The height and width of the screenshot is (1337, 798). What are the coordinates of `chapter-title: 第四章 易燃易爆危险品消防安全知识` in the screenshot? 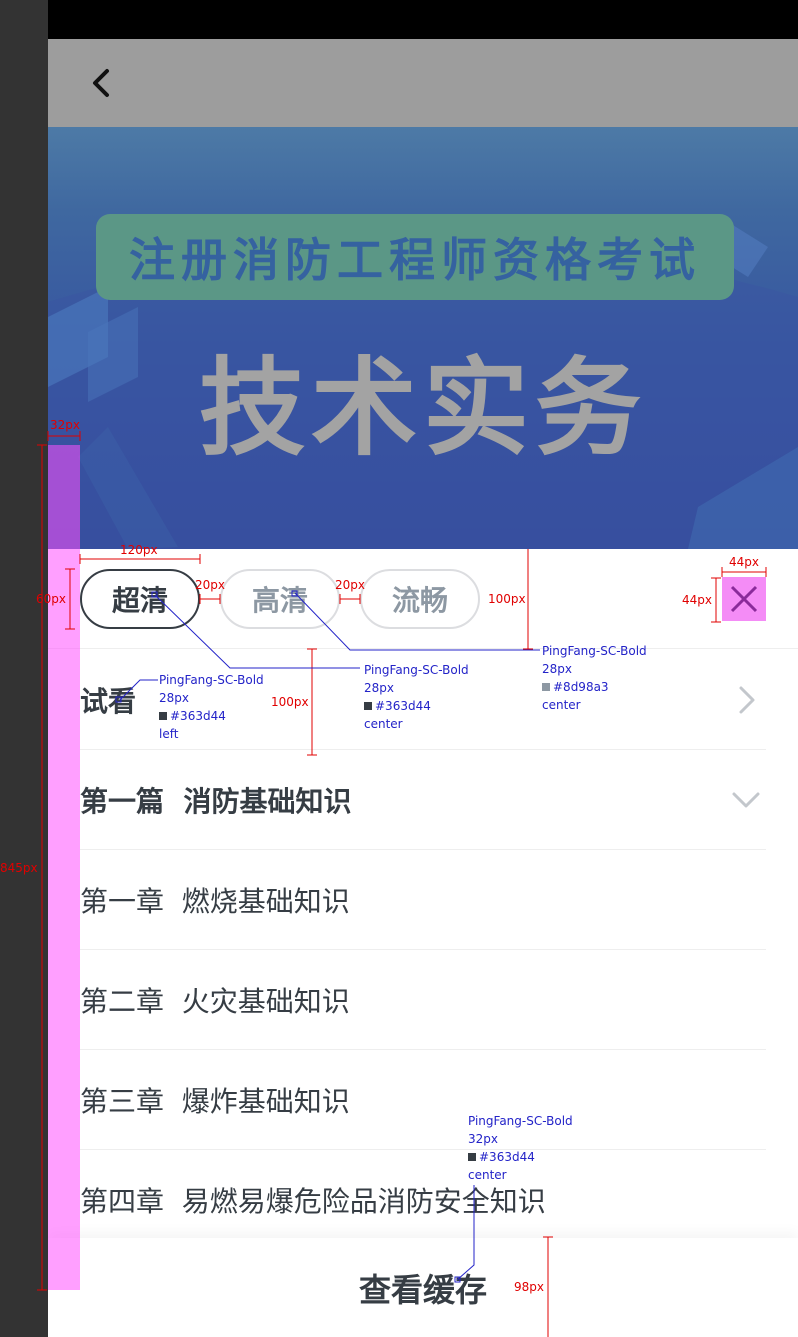 It's located at (313, 1201).